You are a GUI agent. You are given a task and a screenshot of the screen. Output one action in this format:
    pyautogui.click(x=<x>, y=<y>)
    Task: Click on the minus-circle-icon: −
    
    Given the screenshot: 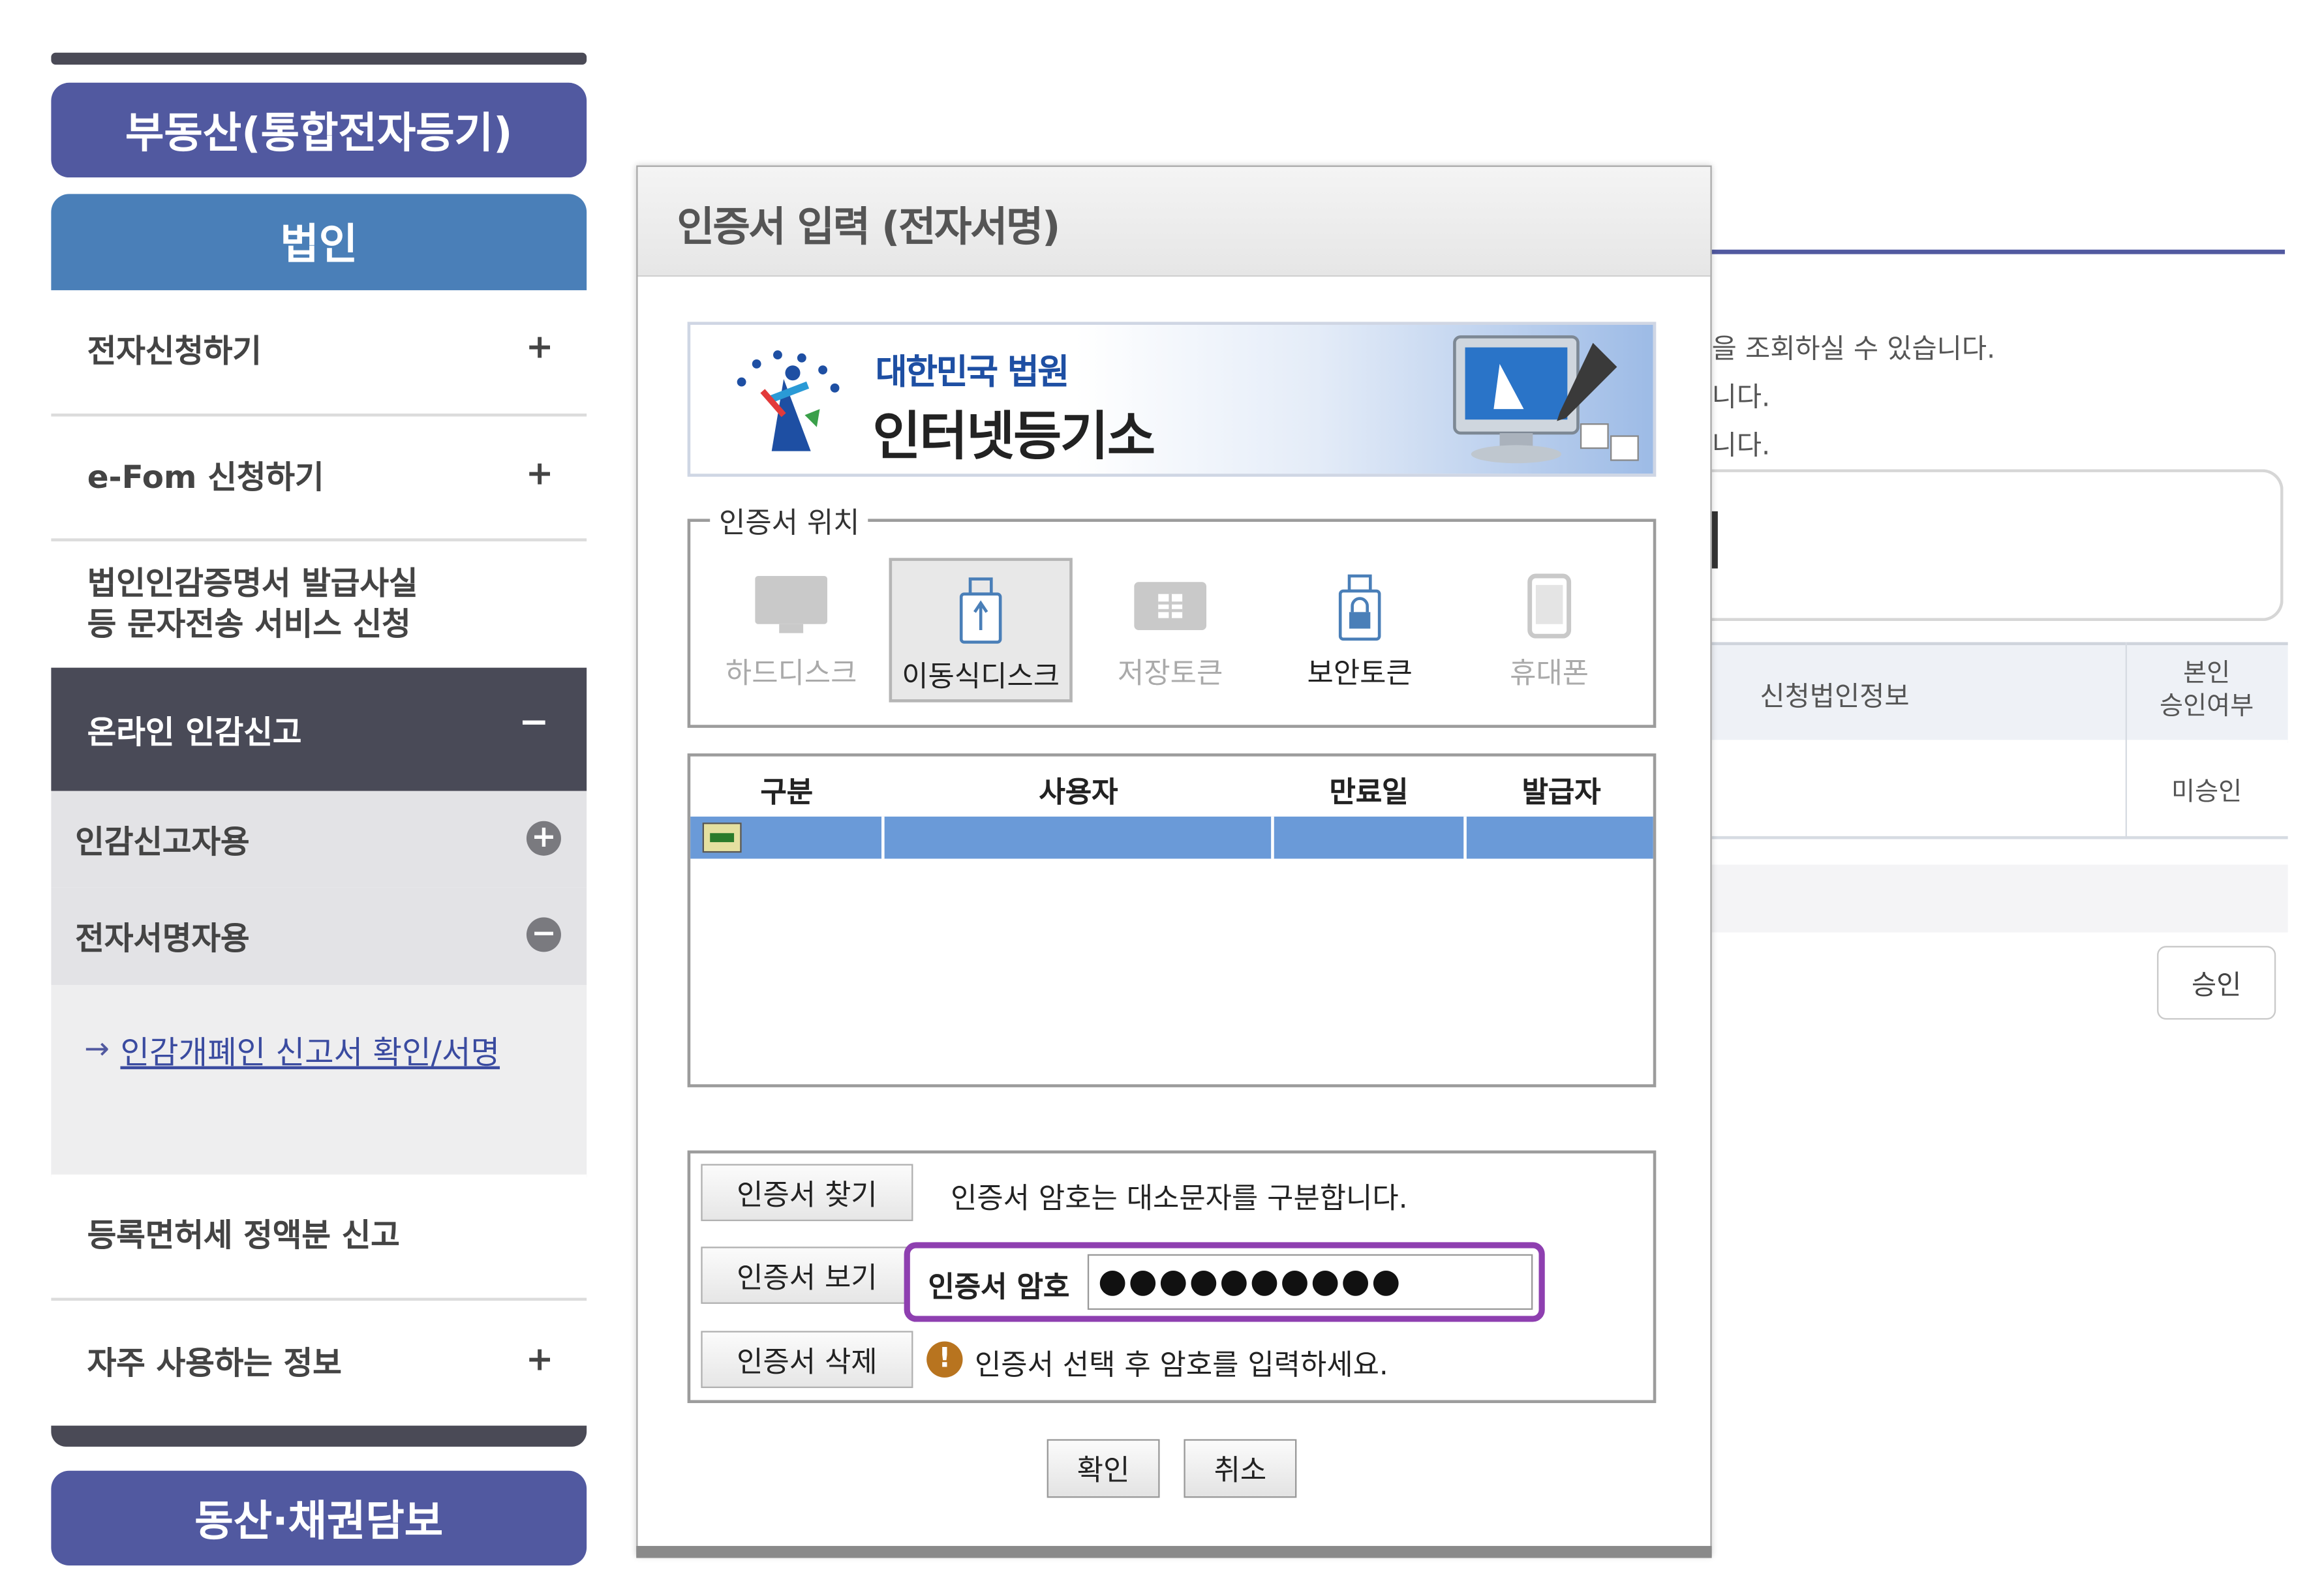 What is the action you would take?
    pyautogui.click(x=543, y=934)
    